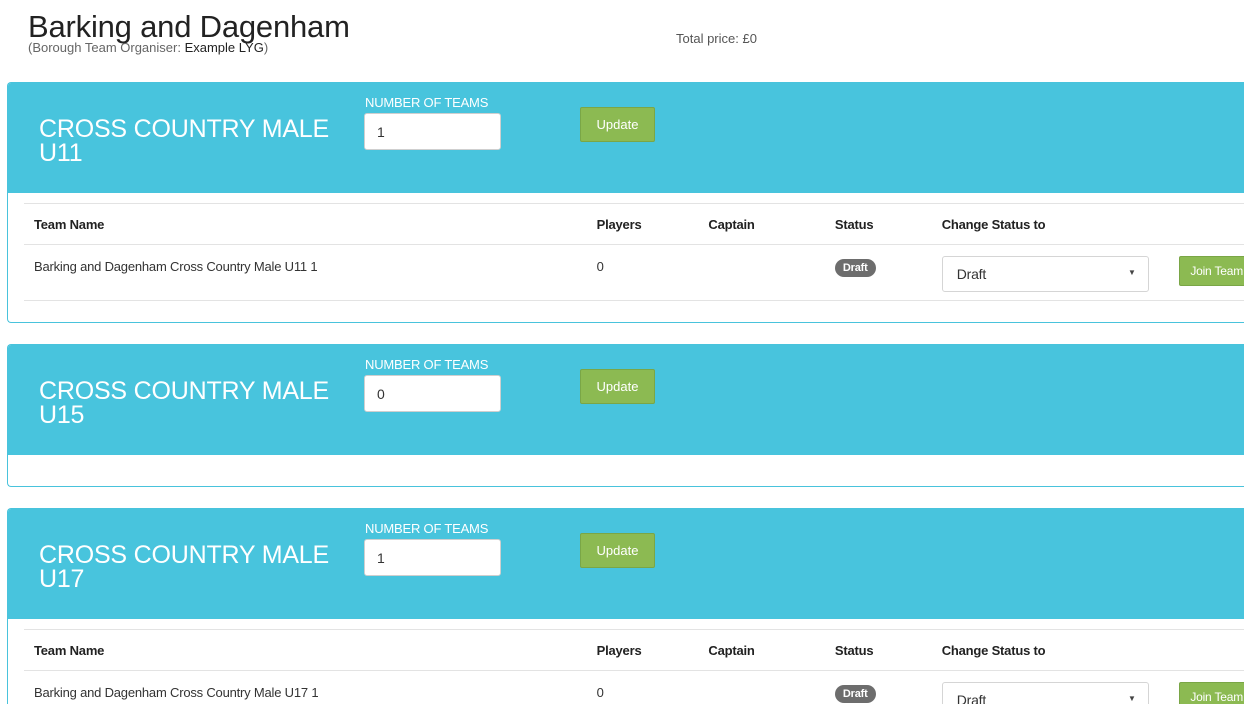 This screenshot has height=704, width=1244. What do you see at coordinates (104, 47) in the screenshot?
I see `organiser-prefix: (Borough Team Organiser:` at bounding box center [104, 47].